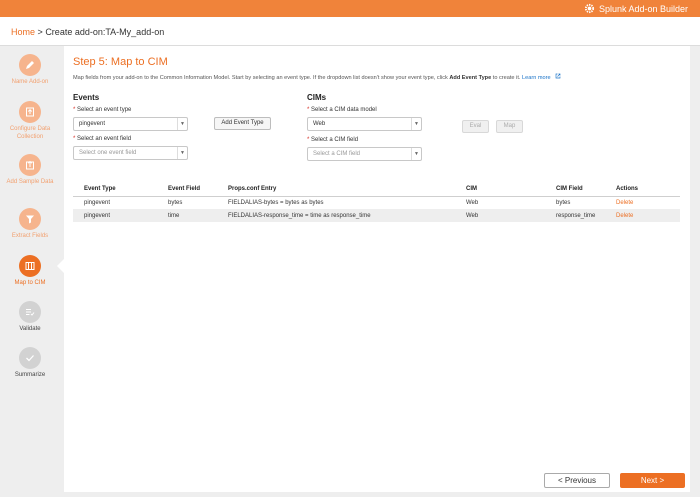 The width and height of the screenshot is (700, 497). I want to click on step-map-to-cim: Map to CIM, so click(30, 271).